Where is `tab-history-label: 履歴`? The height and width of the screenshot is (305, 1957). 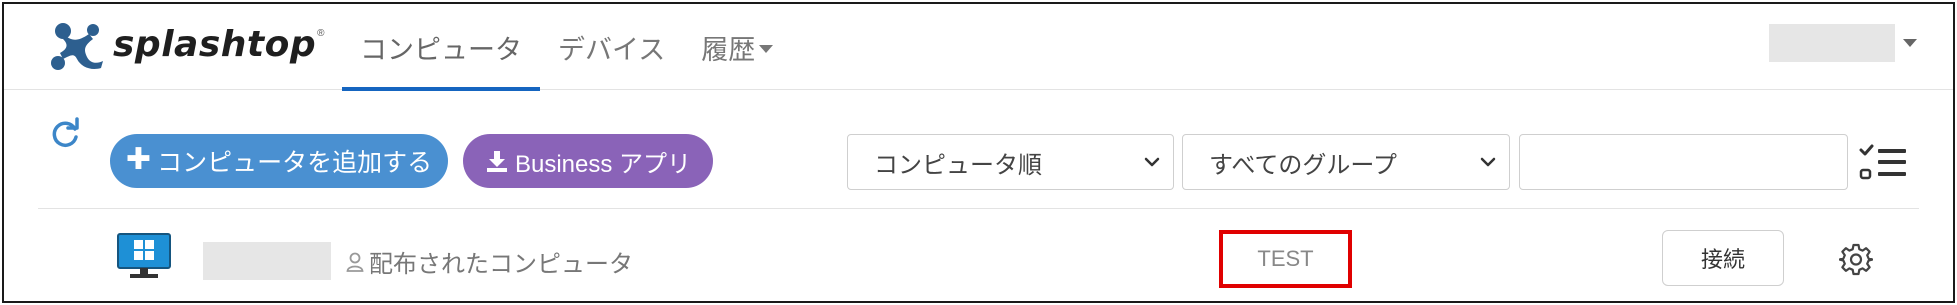 tab-history-label: 履歴 is located at coordinates (728, 49).